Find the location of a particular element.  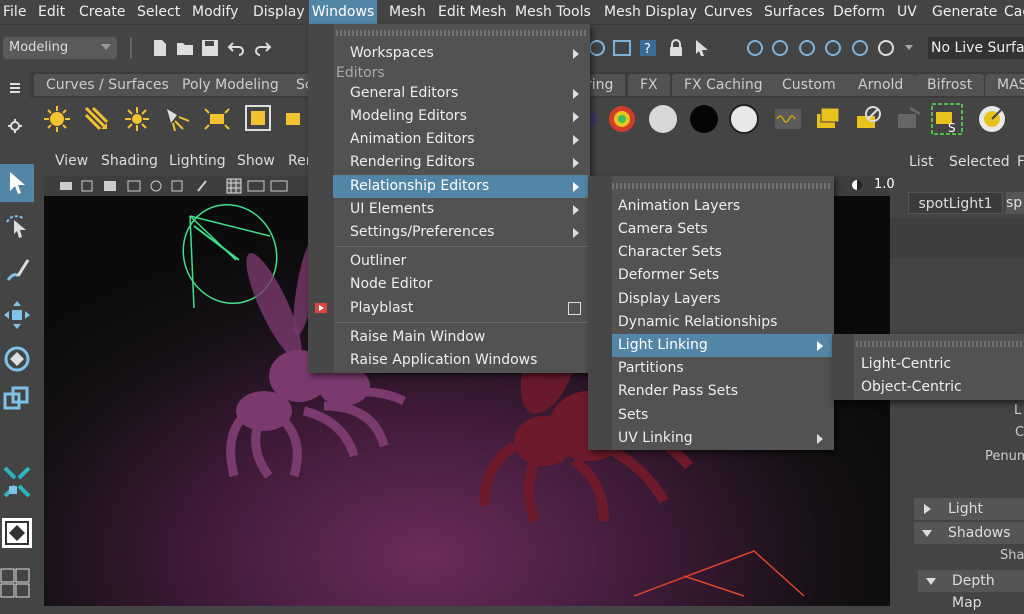

shelf-tab-bifrost: Bifrost is located at coordinates (950, 85).